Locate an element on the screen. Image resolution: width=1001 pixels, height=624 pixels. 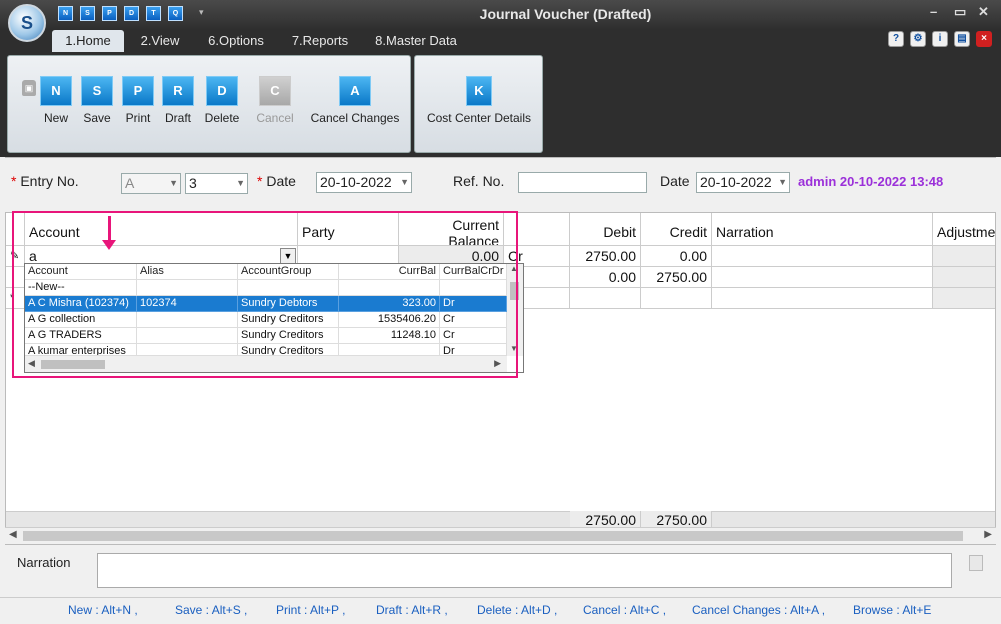
save-label: Save is located at coordinates (97, 118).